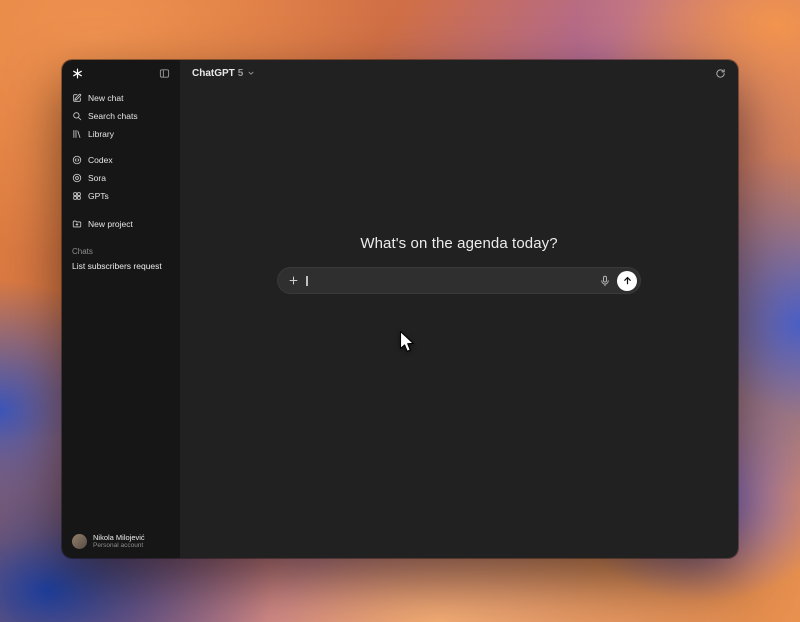 This screenshot has width=800, height=622. Describe the element at coordinates (119, 537) in the screenshot. I see `account-name: Nikola Milojević` at that location.